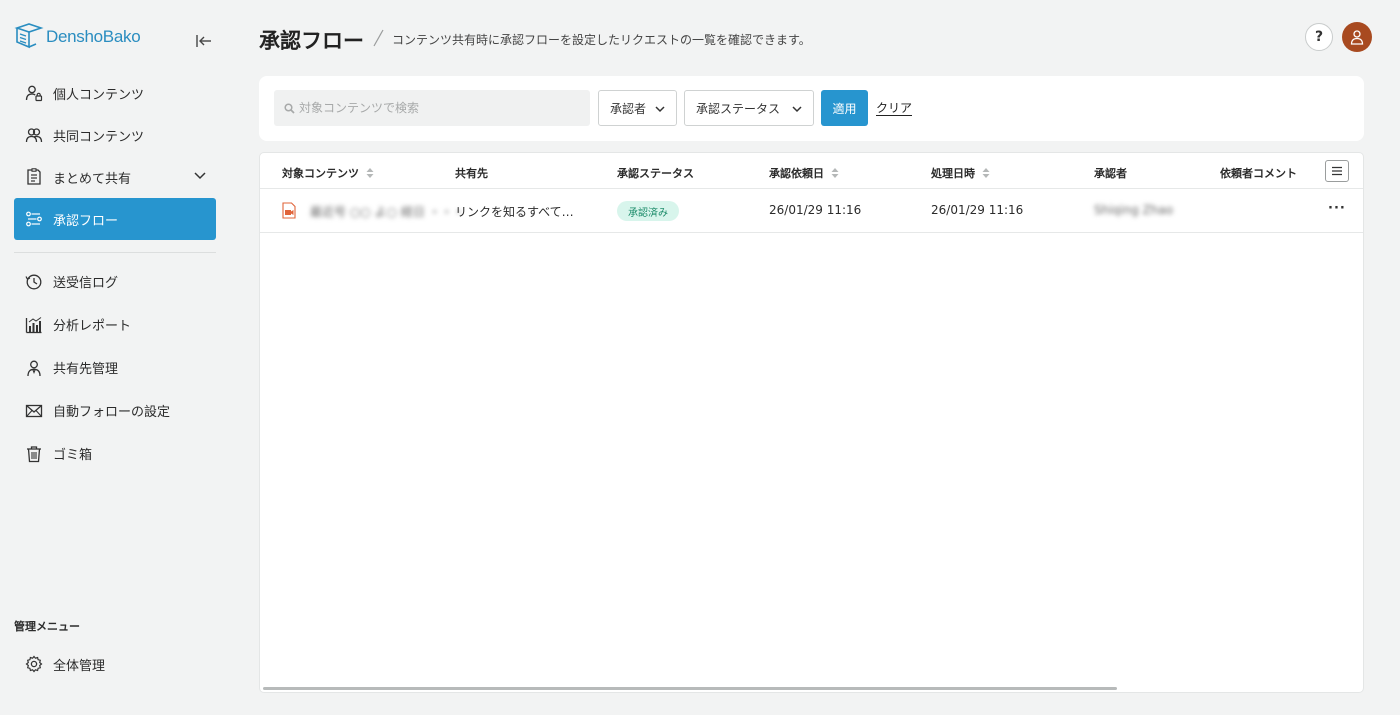 Image resolution: width=1400 pixels, height=715 pixels. Describe the element at coordinates (34, 325) in the screenshot. I see `bar-chart-icon` at that location.